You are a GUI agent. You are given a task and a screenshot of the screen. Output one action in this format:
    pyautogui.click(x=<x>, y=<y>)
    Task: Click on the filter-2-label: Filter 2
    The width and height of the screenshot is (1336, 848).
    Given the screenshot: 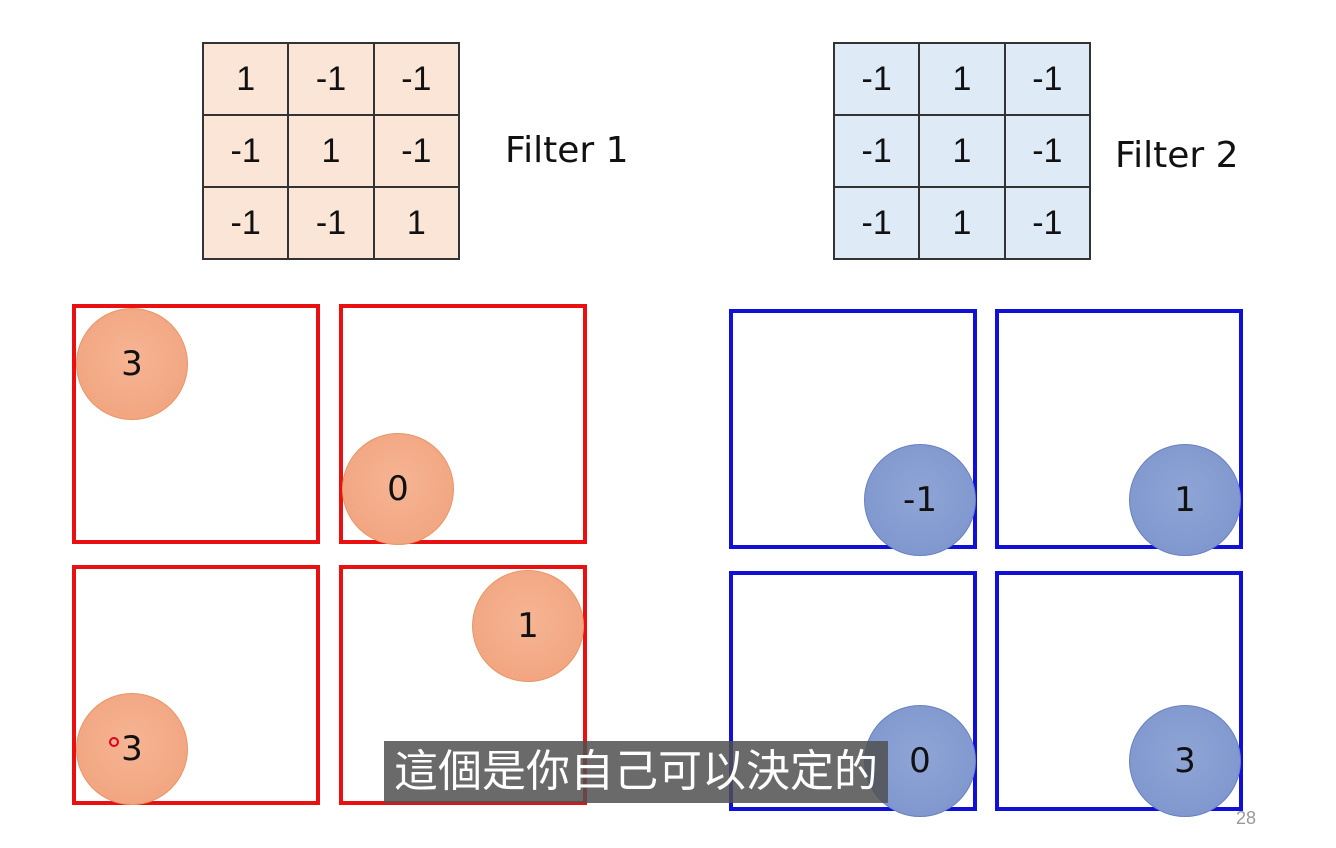 What is the action you would take?
    pyautogui.click(x=1177, y=155)
    